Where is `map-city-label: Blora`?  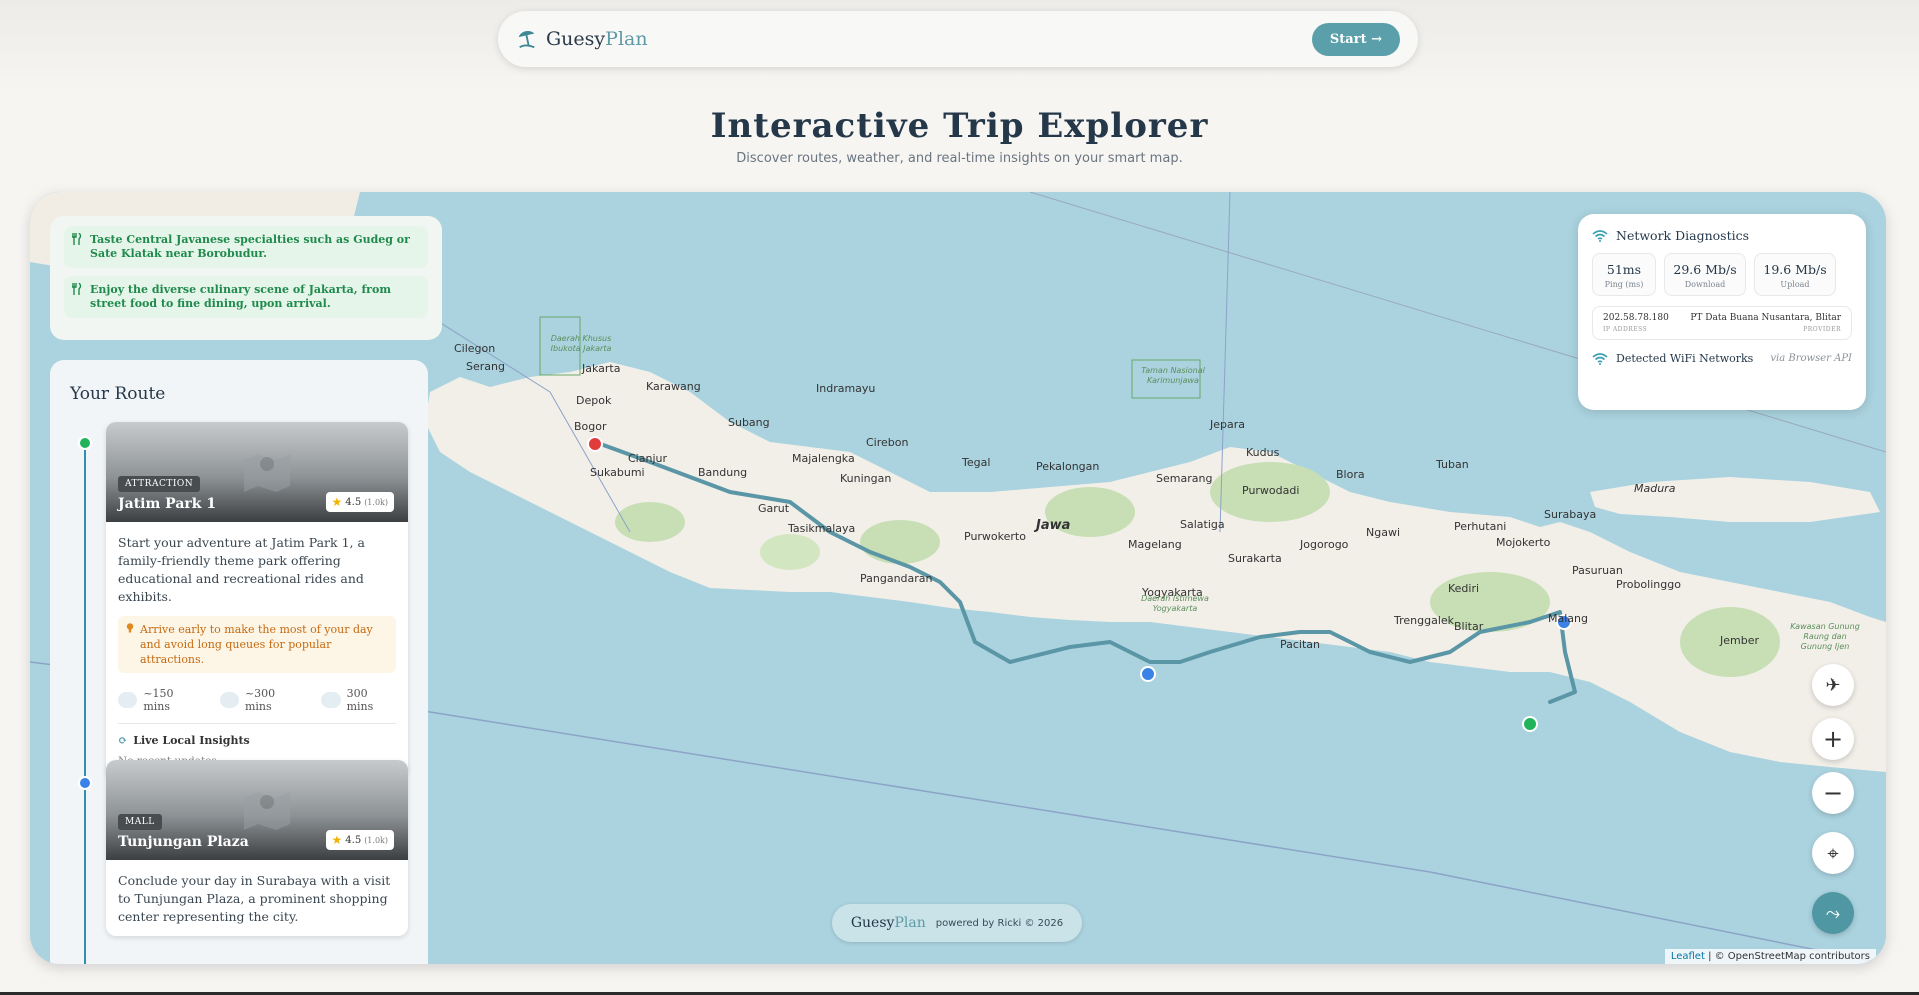 map-city-label: Blora is located at coordinates (1350, 474).